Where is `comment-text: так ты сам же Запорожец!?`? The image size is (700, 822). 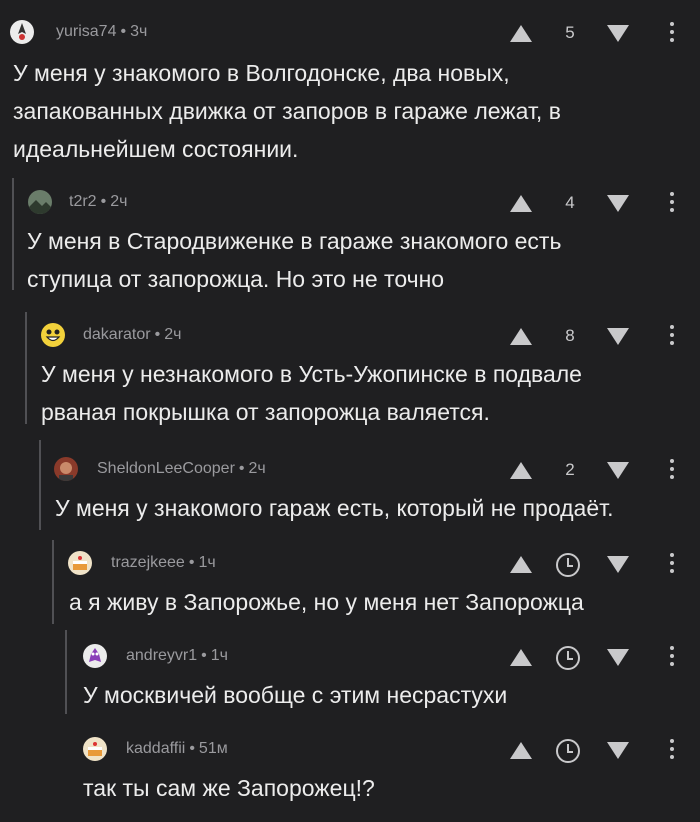 comment-text: так ты сам же Запорожец!? is located at coordinates (229, 788).